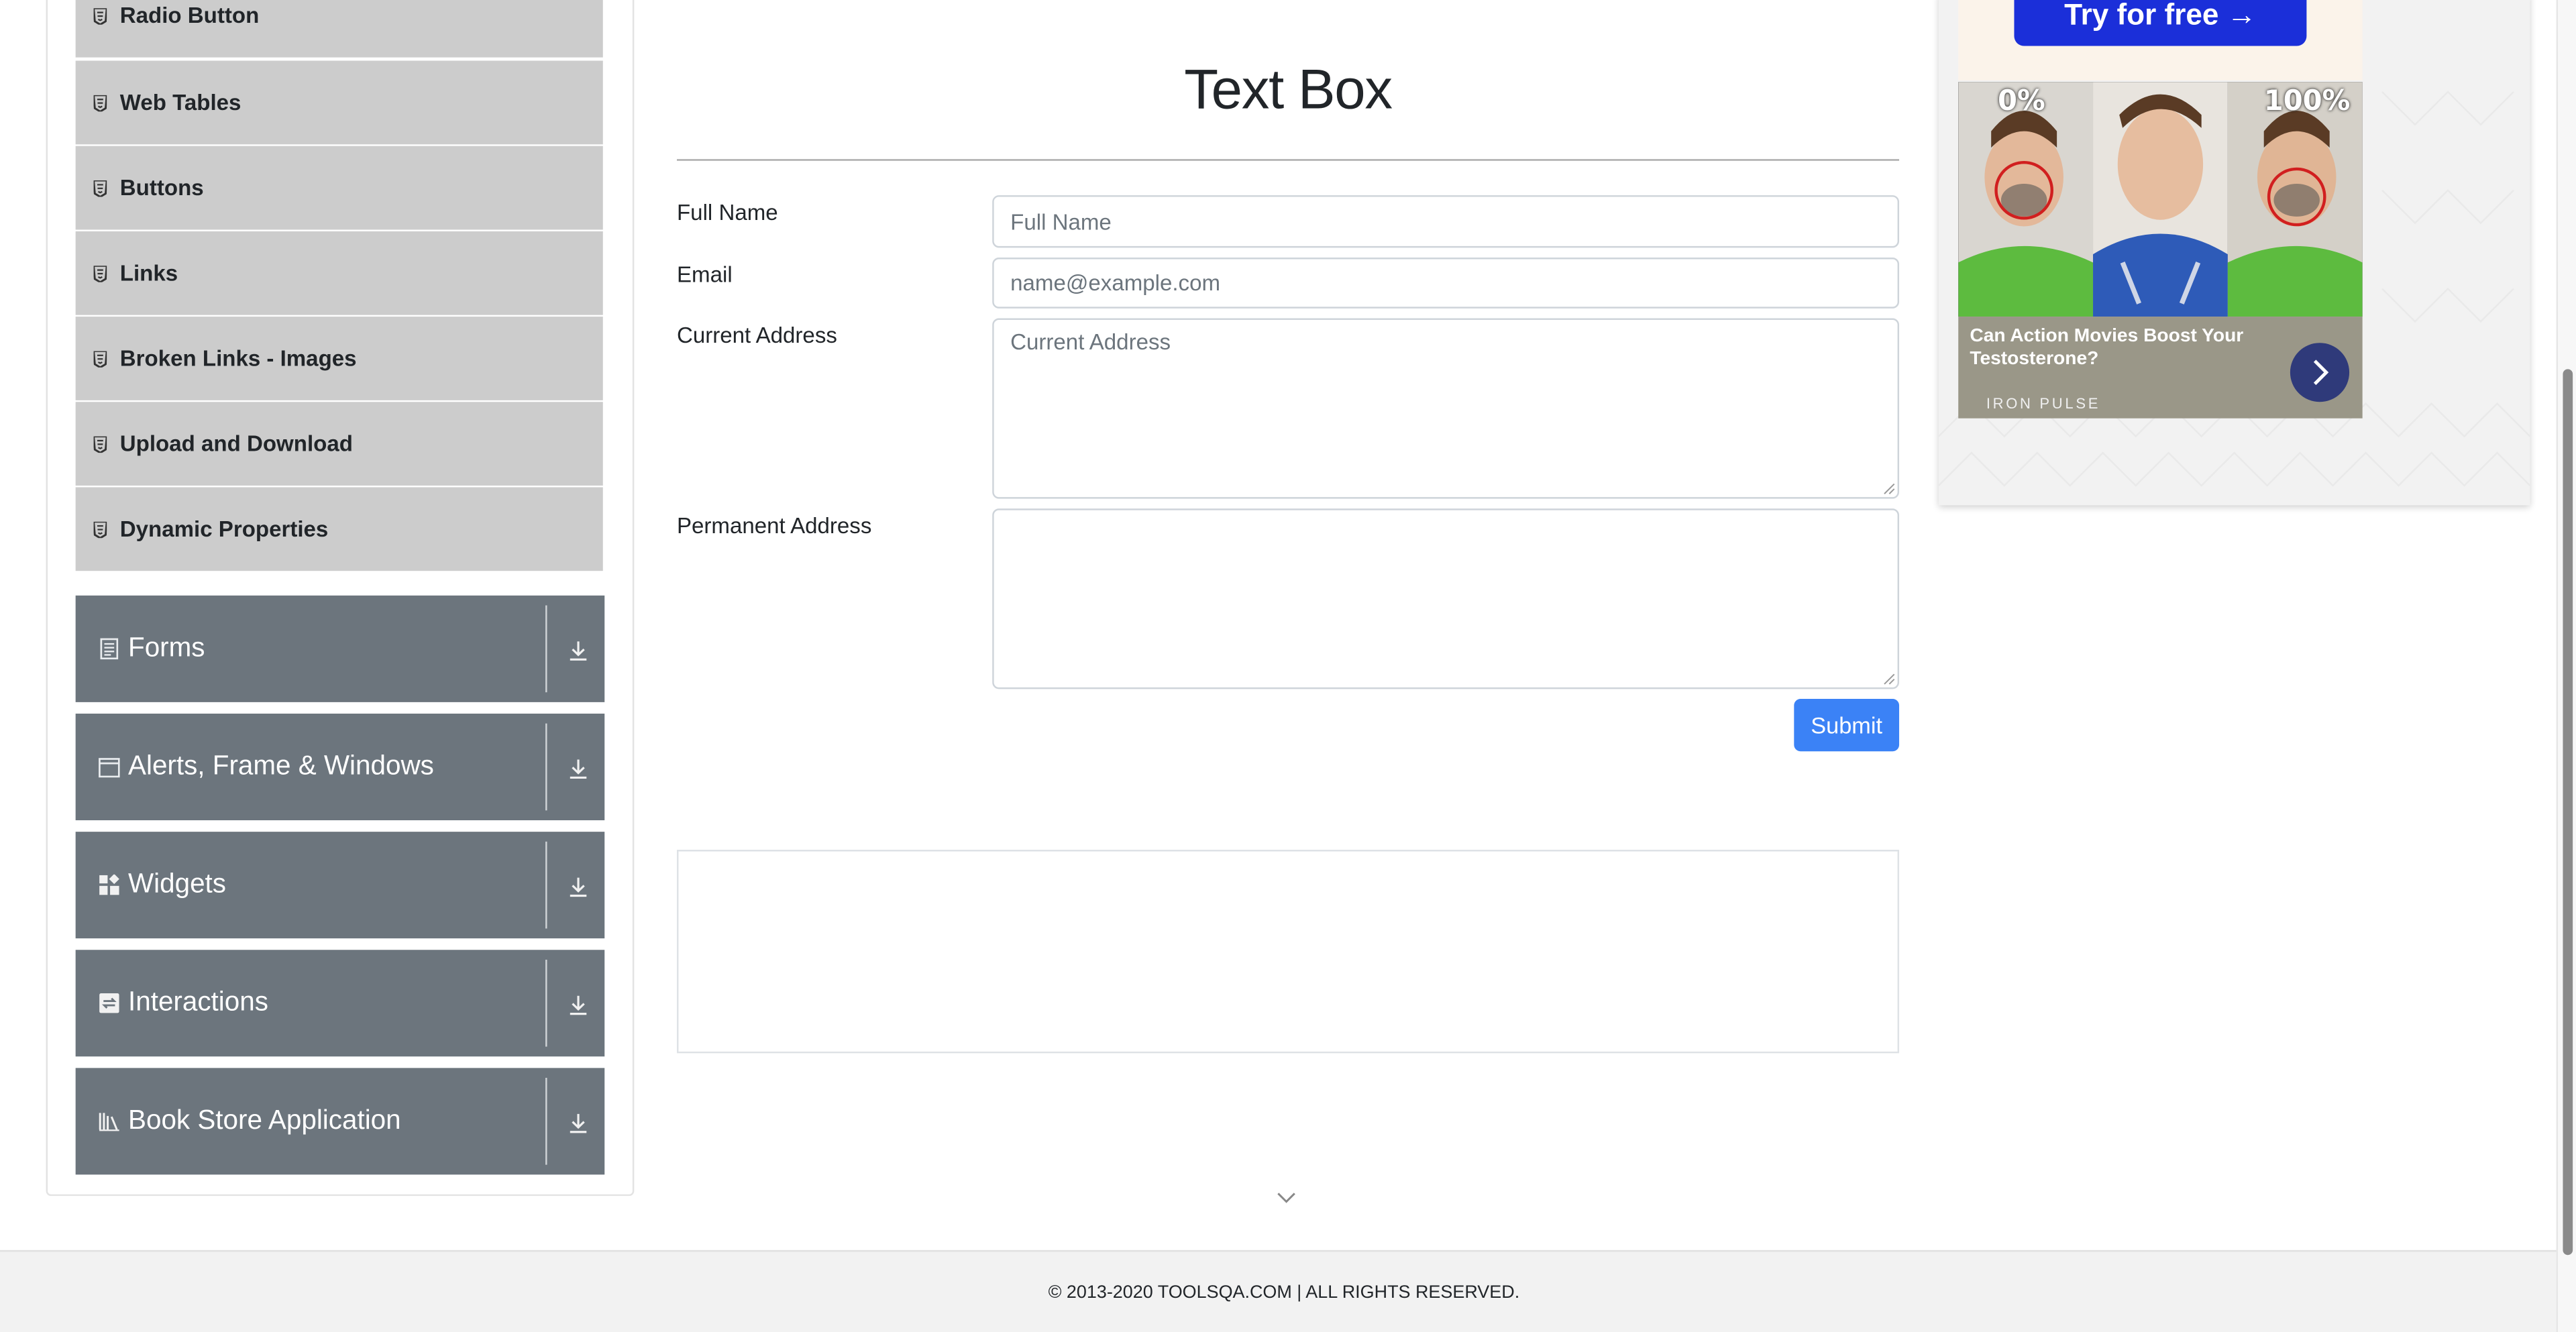  What do you see at coordinates (339, 529) in the screenshot?
I see `sidebar-item-dynamic-properties: Dynamic Properties` at bounding box center [339, 529].